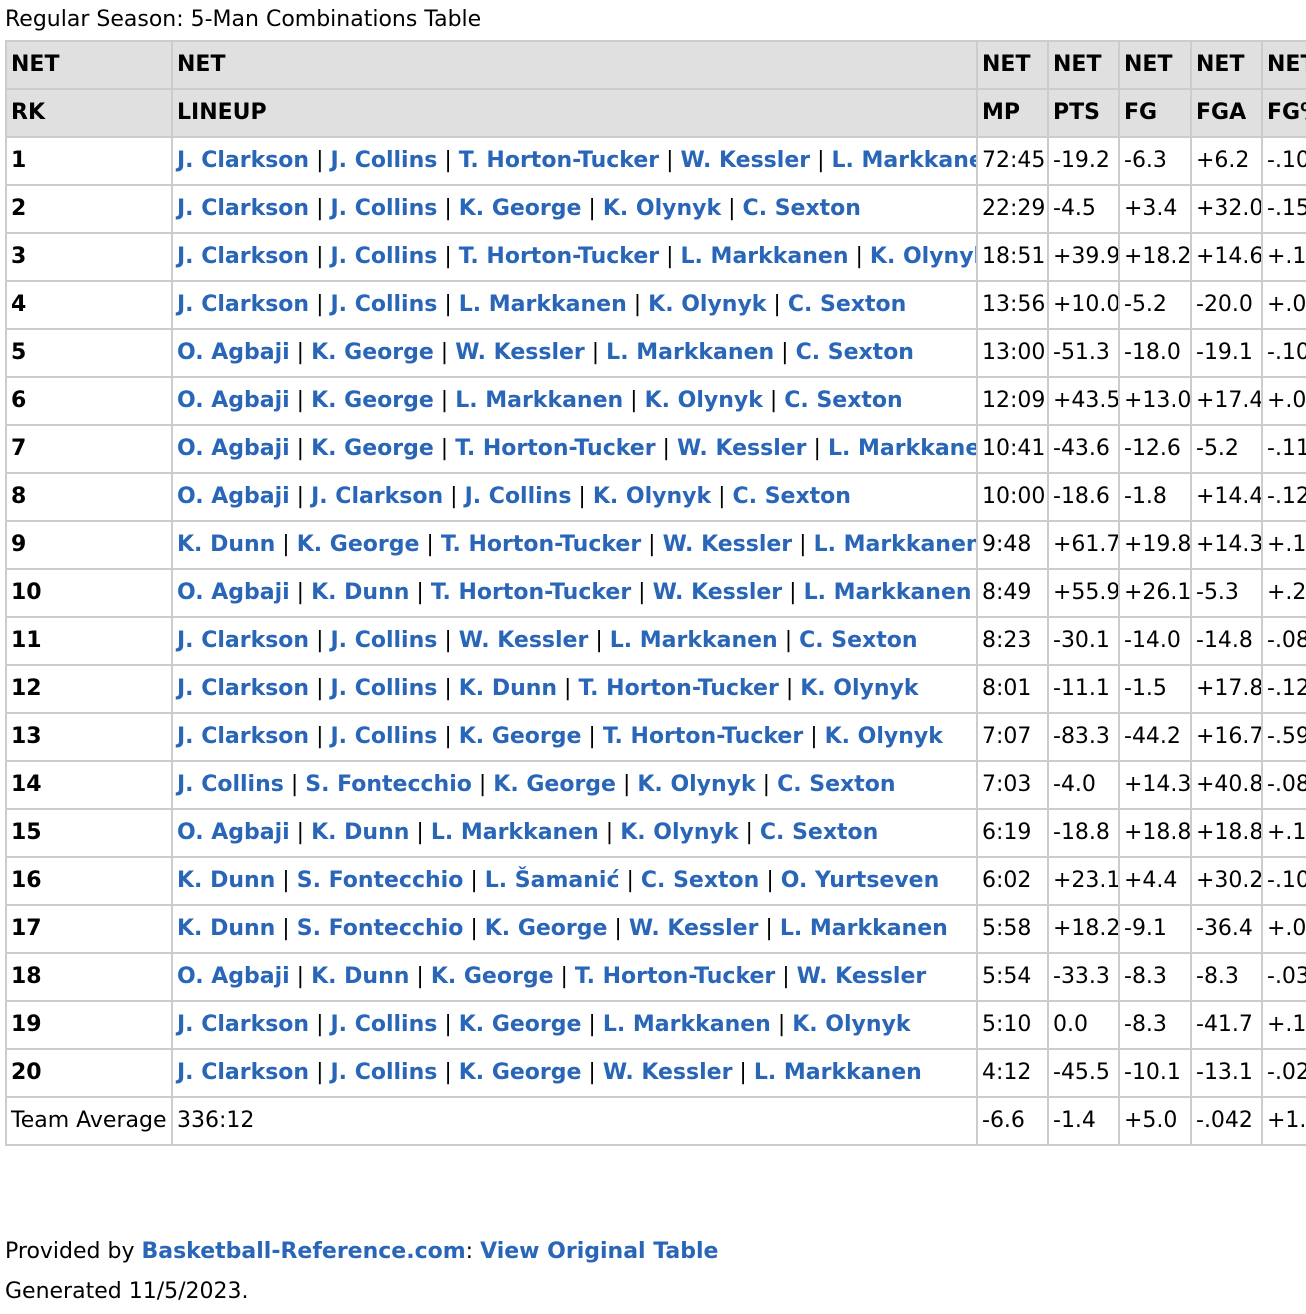 Image resolution: width=1306 pixels, height=1314 pixels. I want to click on column-header-pts: PTS, so click(1083, 113).